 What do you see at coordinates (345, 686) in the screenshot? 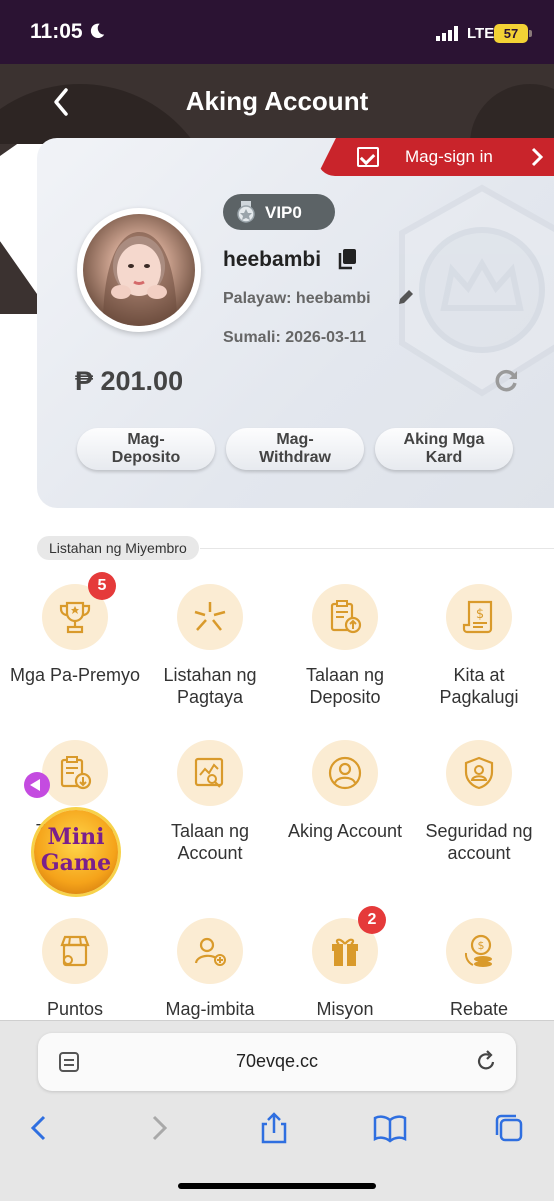
I see `menu-item-label: Talaan ng Deposito` at bounding box center [345, 686].